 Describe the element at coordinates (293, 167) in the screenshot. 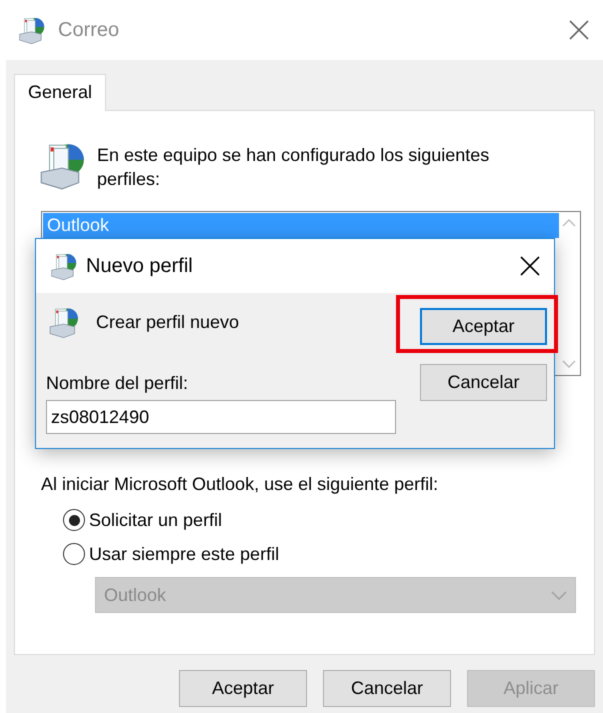

I see `intro-text: En este equipo se han configurado los siguientes perfiles:` at that location.